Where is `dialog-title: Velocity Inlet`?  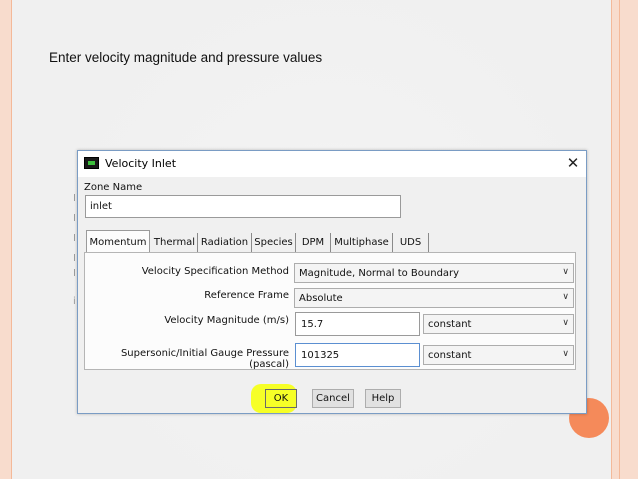
dialog-title: Velocity Inlet is located at coordinates (141, 163).